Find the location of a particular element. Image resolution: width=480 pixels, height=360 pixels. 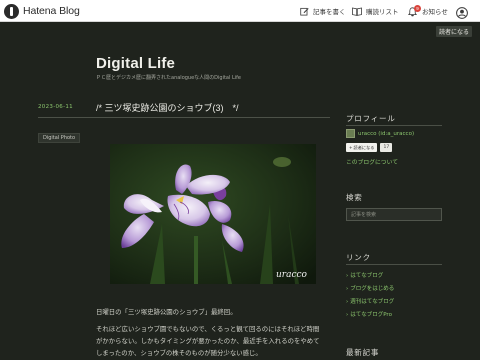

user-menu-button is located at coordinates (462, 13).